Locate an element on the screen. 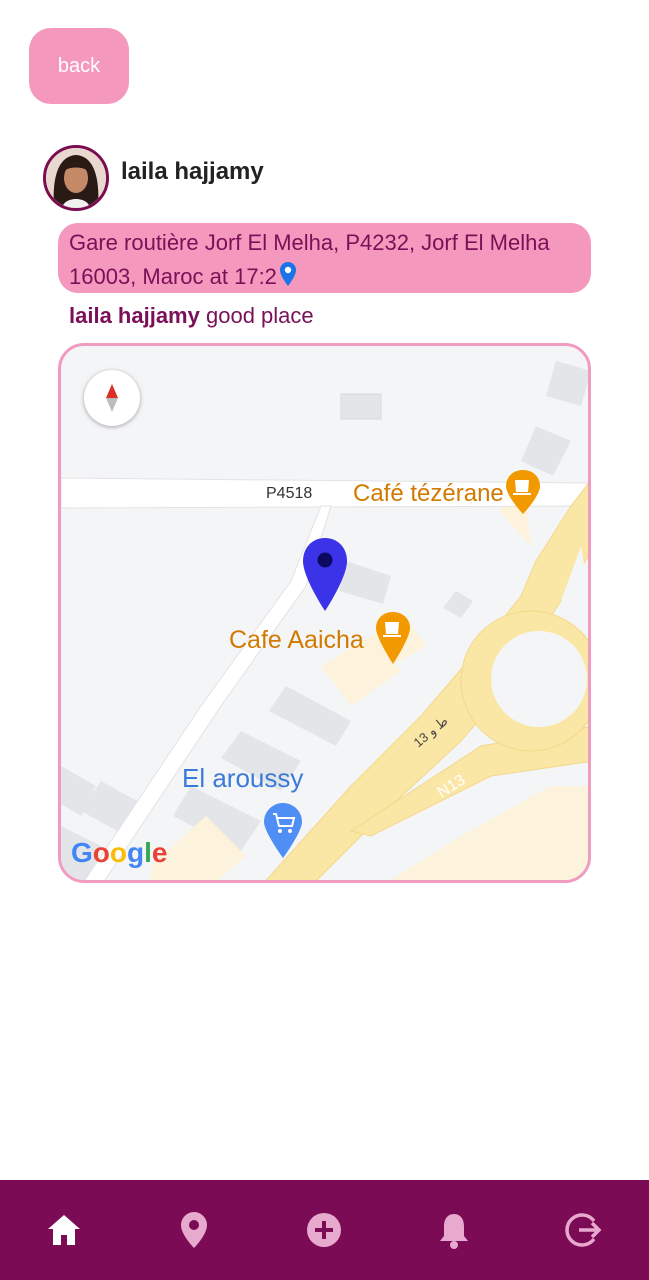 The image size is (649, 1280). google-logo: Google is located at coordinates (119, 852).